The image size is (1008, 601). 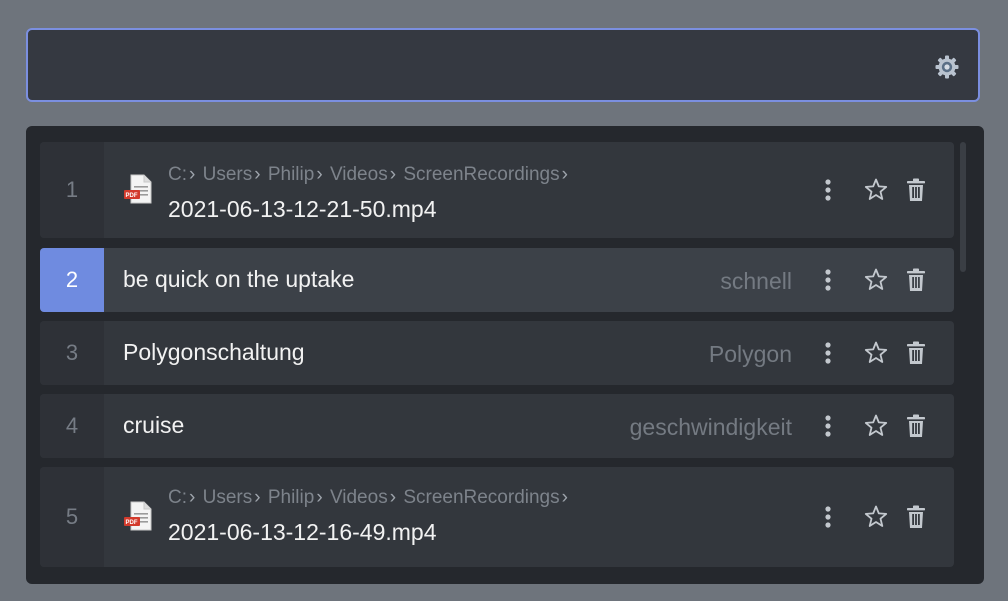 I want to click on result-title: be quick on the uptake, so click(x=239, y=279).